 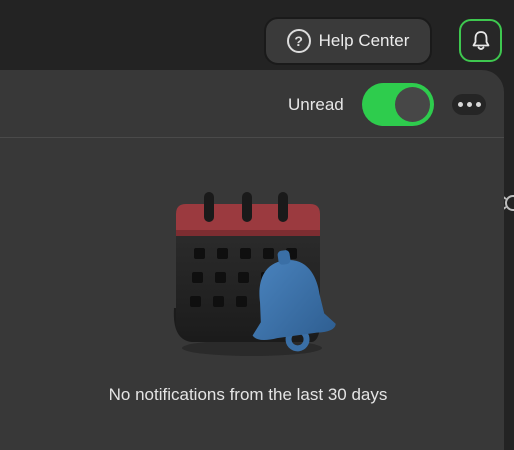 I want to click on unread-toggle, so click(x=398, y=104).